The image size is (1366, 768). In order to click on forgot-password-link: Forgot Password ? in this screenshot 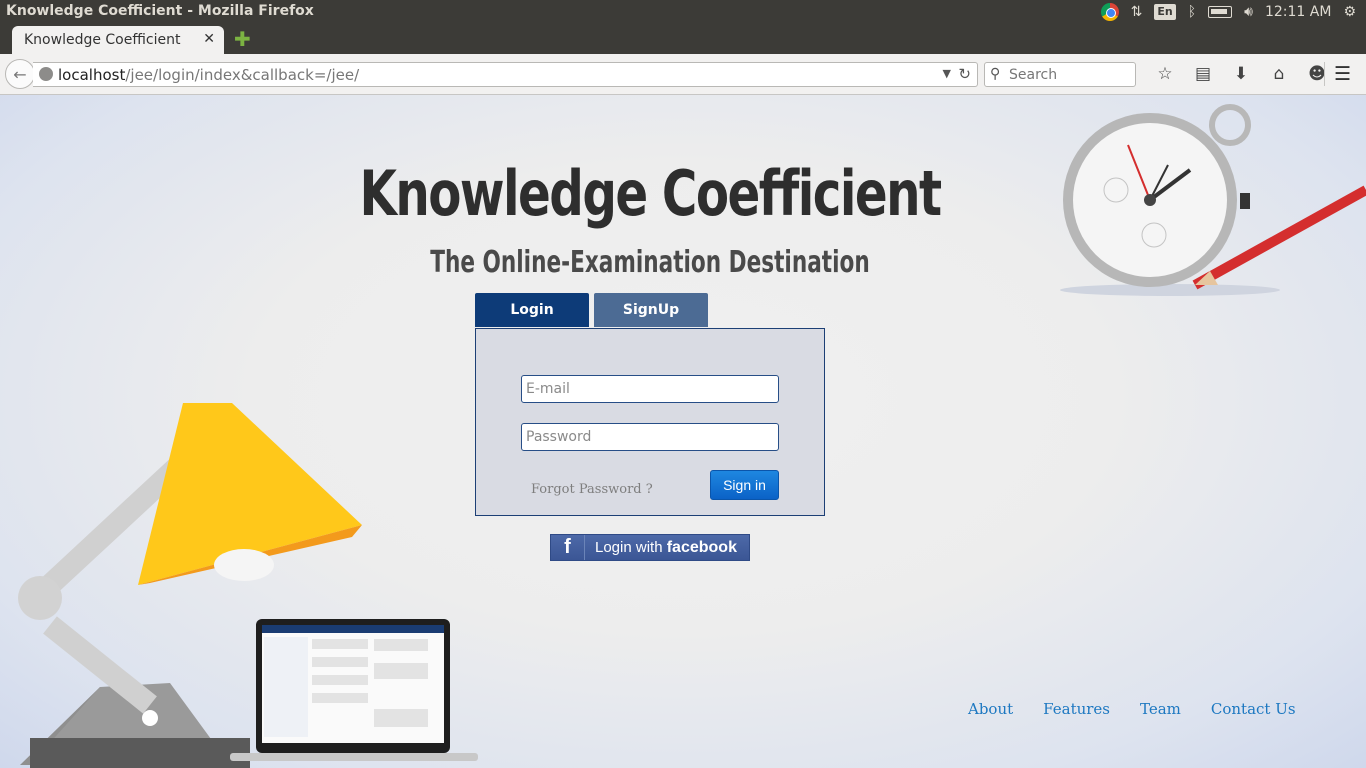, I will do `click(592, 489)`.